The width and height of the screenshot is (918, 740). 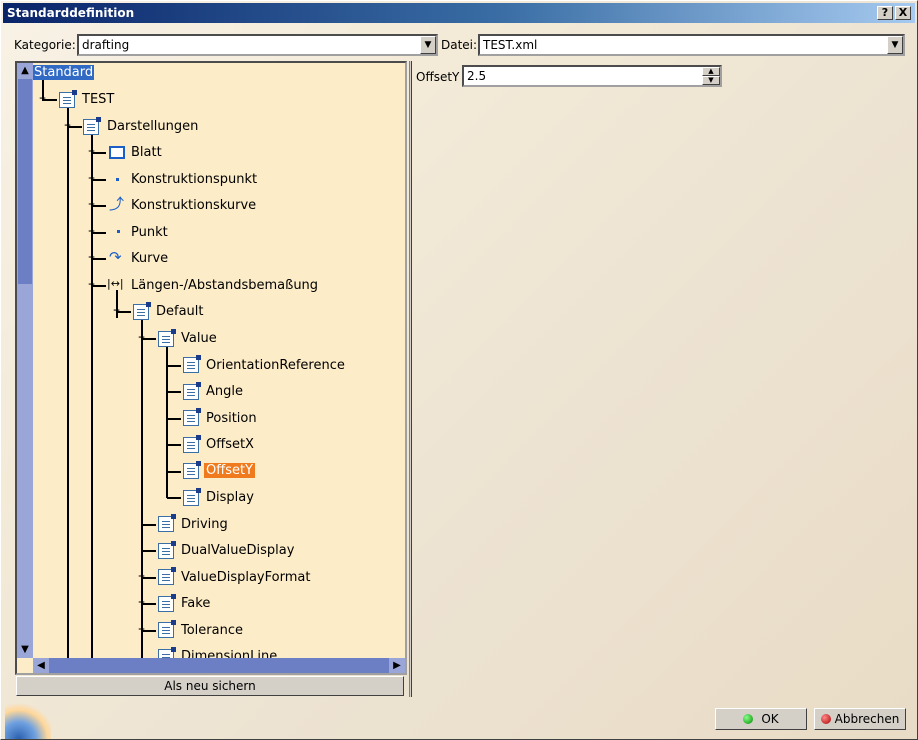 I want to click on tree-item-darstellungen: Darstellungen, so click(x=152, y=126).